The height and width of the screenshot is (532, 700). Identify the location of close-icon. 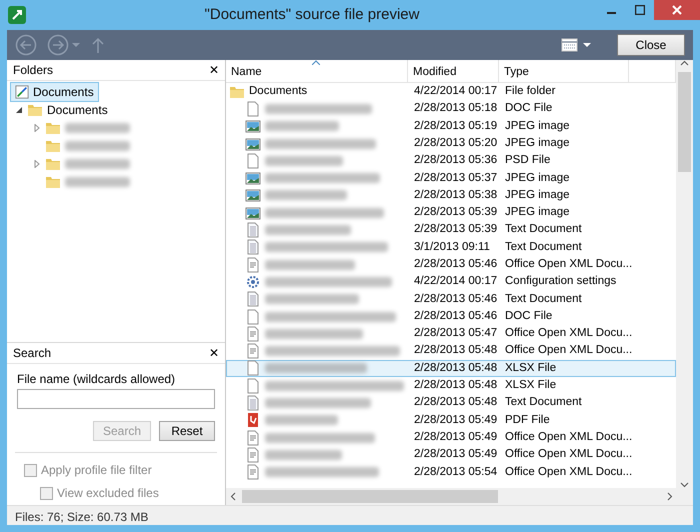
(677, 10).